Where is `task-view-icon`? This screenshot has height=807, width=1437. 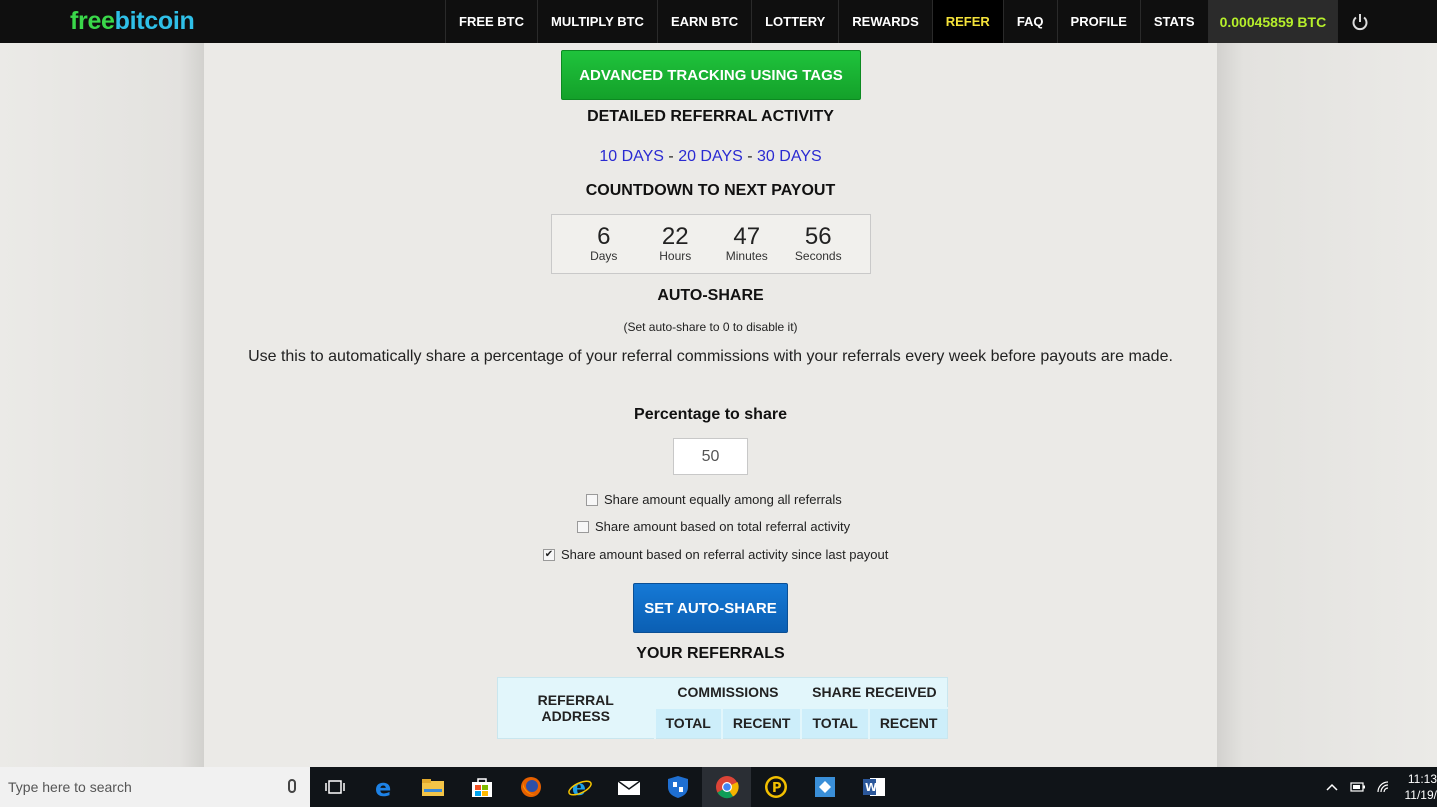 task-view-icon is located at coordinates (334, 787).